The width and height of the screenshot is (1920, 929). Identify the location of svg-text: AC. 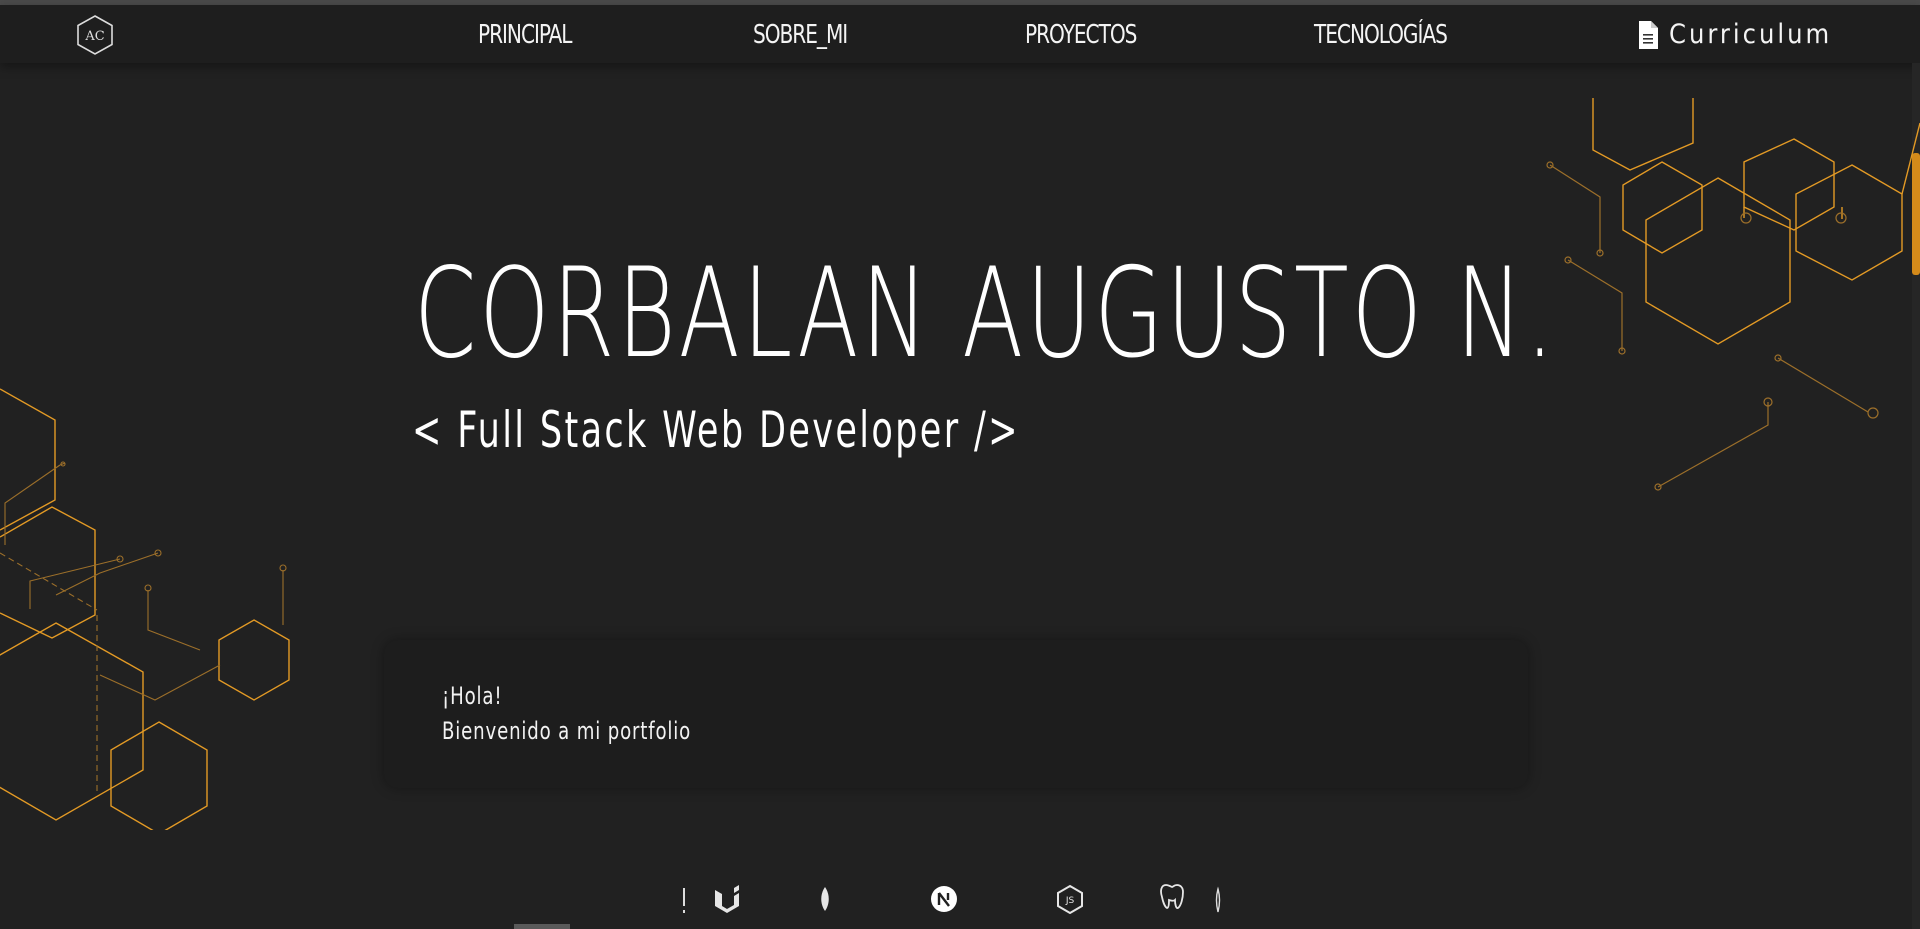
(94, 36).